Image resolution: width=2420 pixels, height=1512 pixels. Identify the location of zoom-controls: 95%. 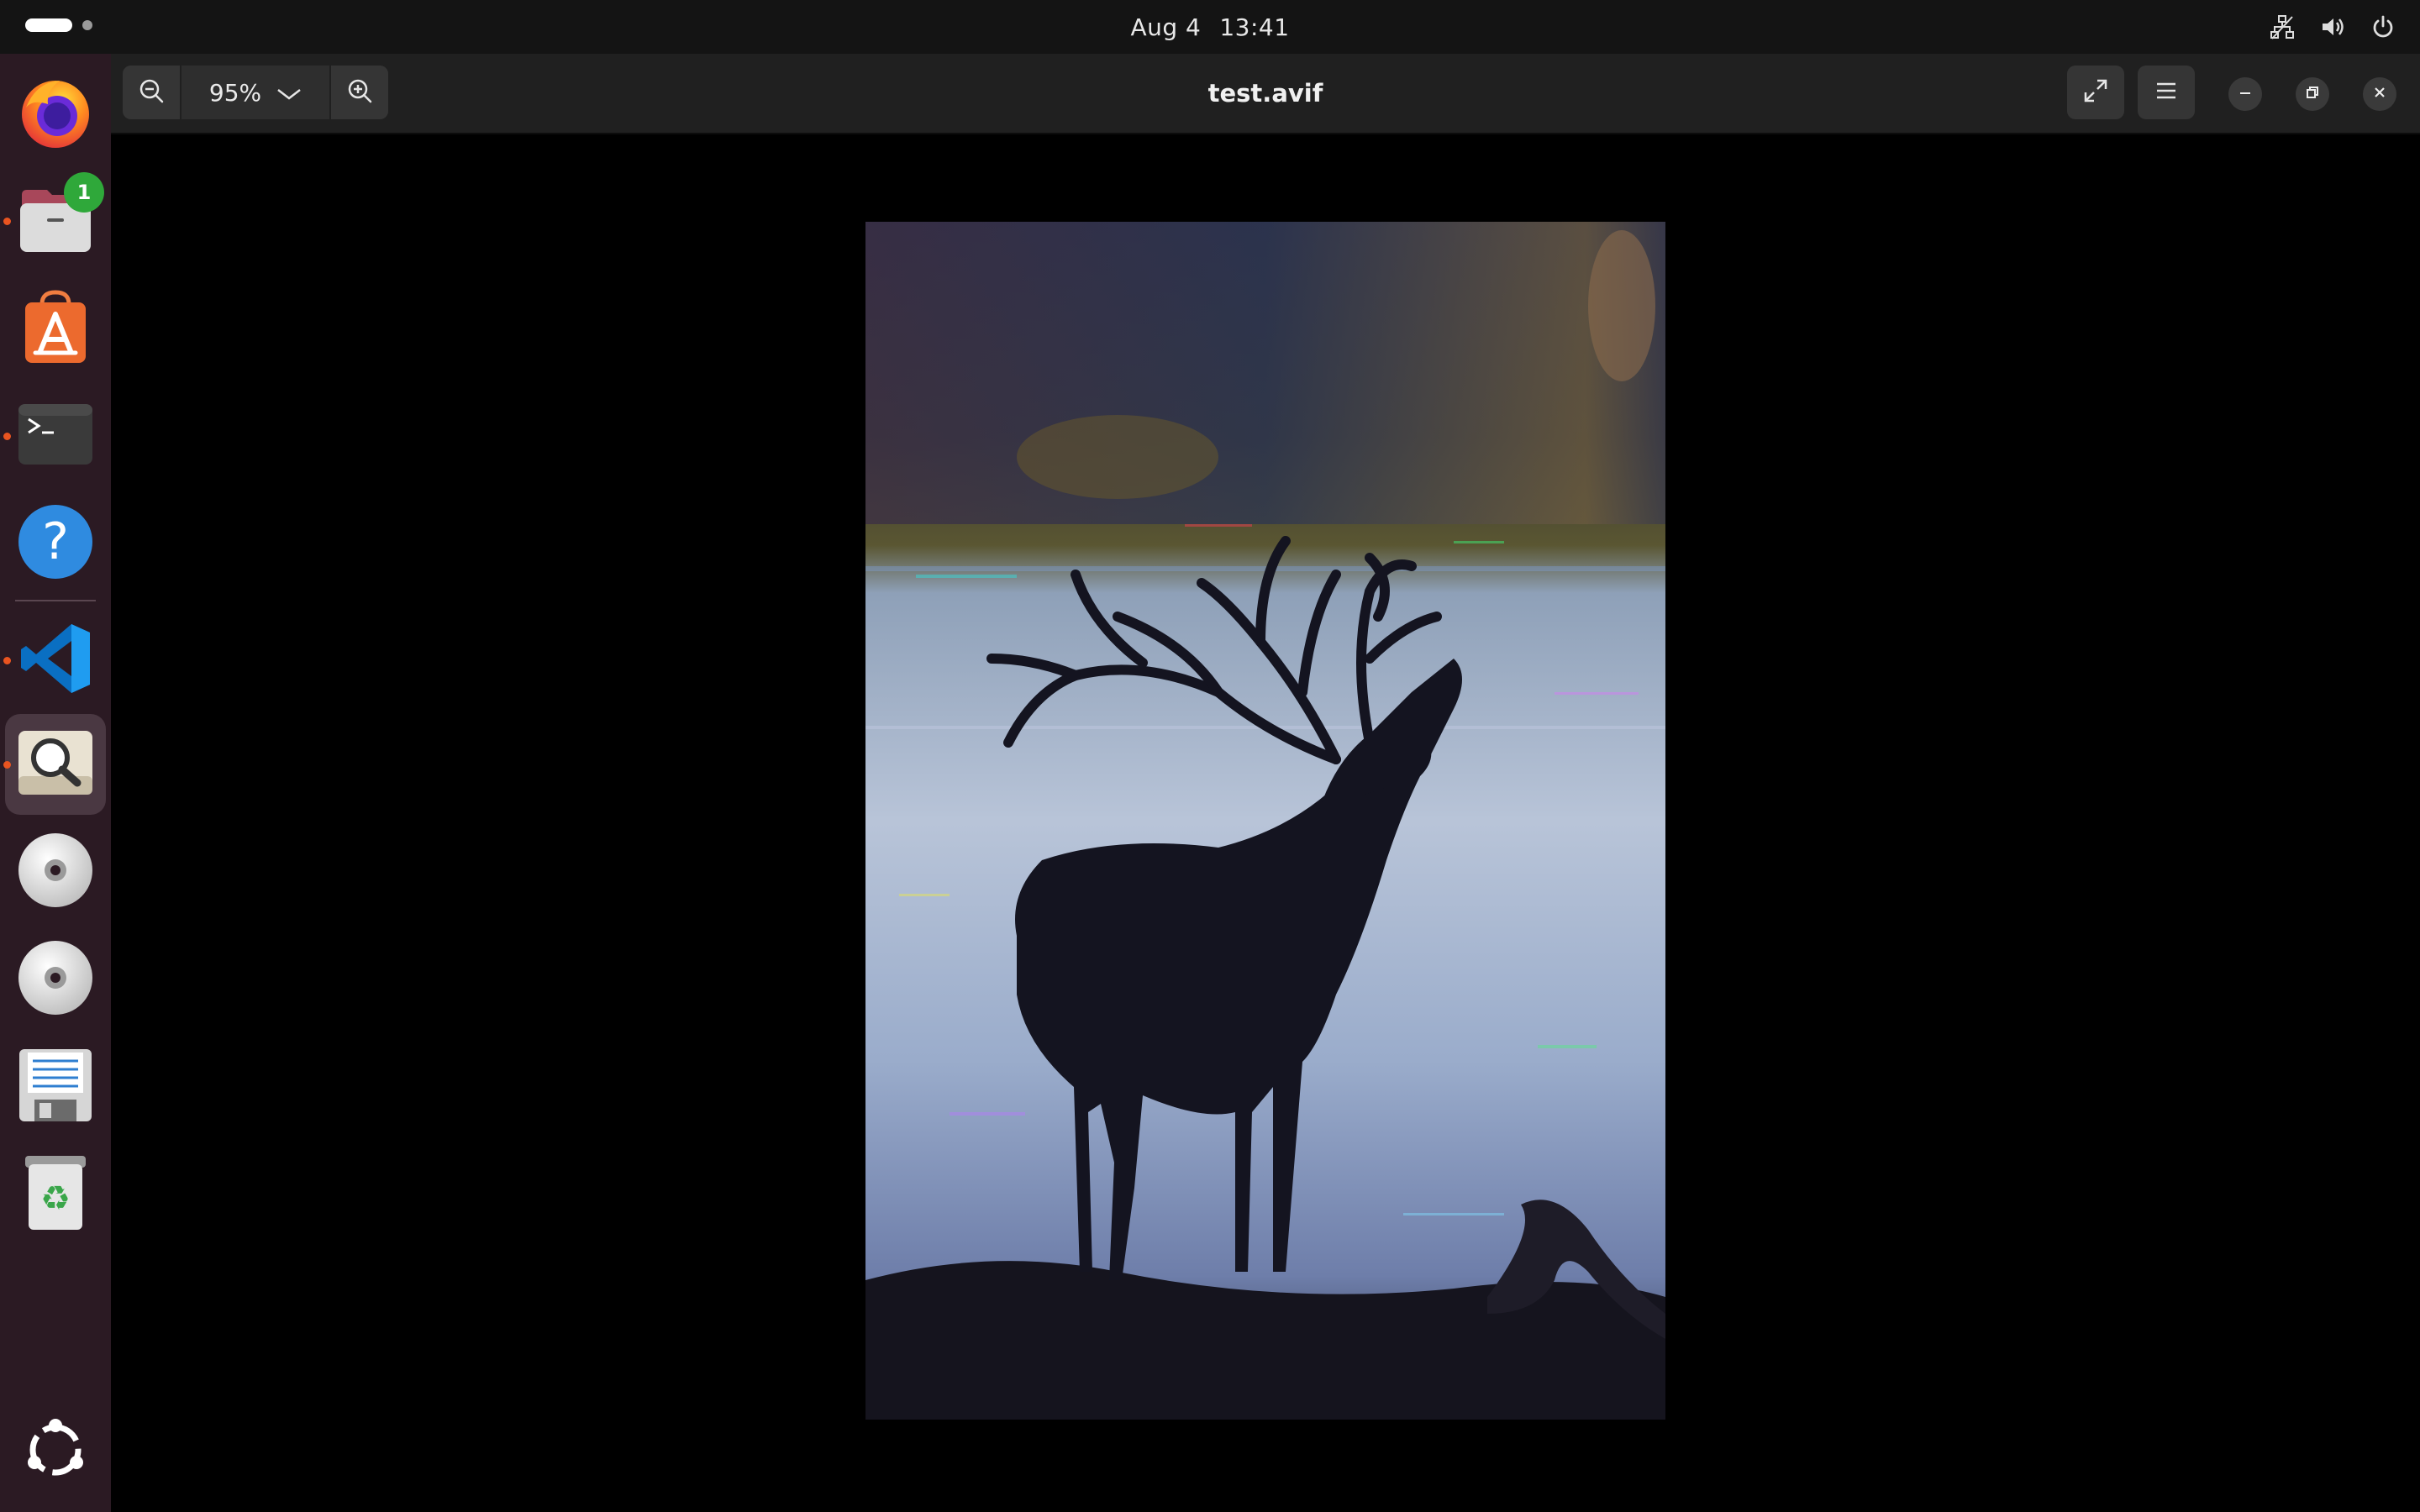
(255, 92).